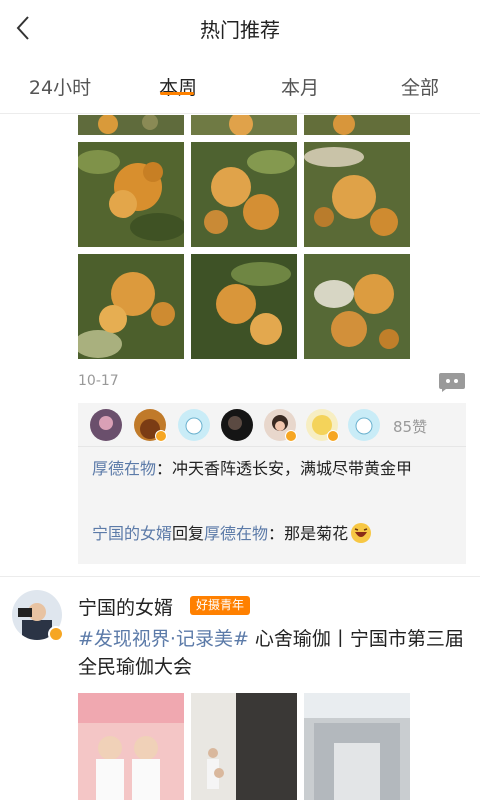 This screenshot has height=800, width=480. What do you see at coordinates (273, 653) in the screenshot?
I see `post-text: #发现视界·记录美# 心舍瑜伽丨宁国市第三届全民瑜伽大会` at bounding box center [273, 653].